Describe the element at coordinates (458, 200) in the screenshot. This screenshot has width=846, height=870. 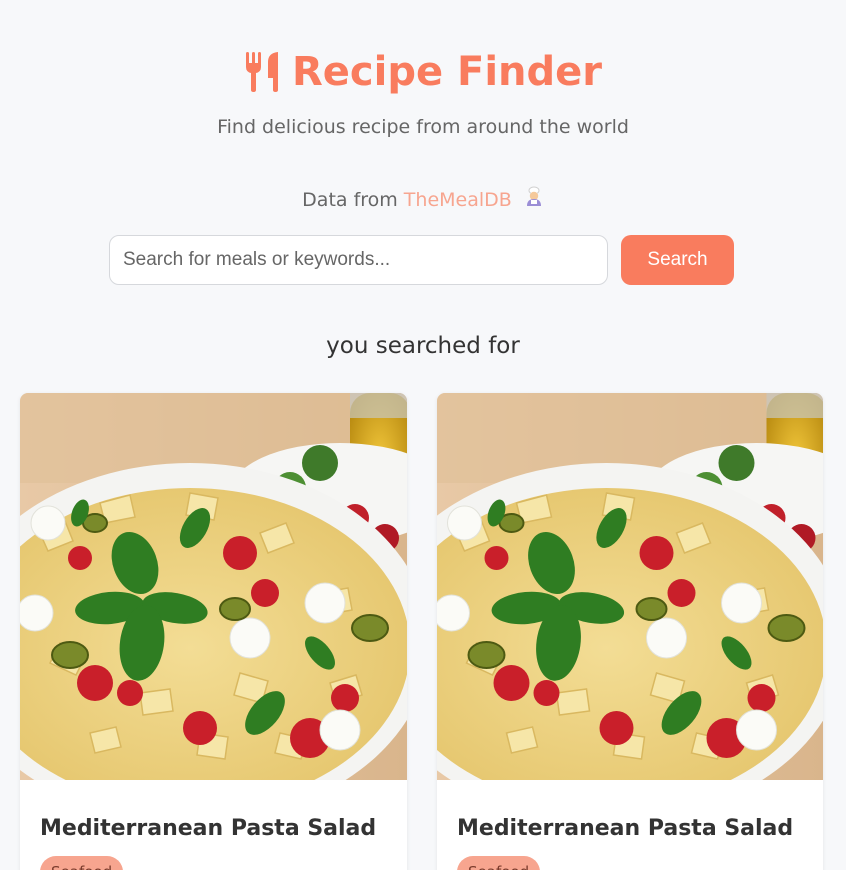
I see `themealdb-link: TheMealDB` at that location.